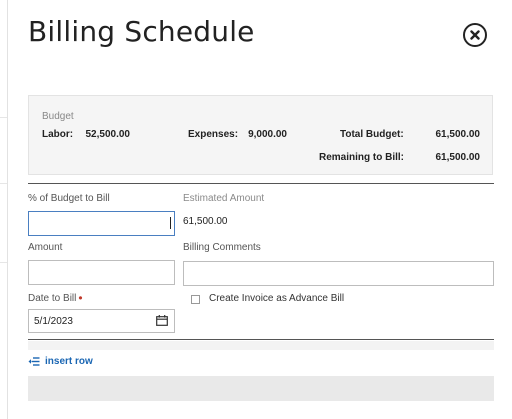  Describe the element at coordinates (170, 223) in the screenshot. I see `text-caret` at that location.